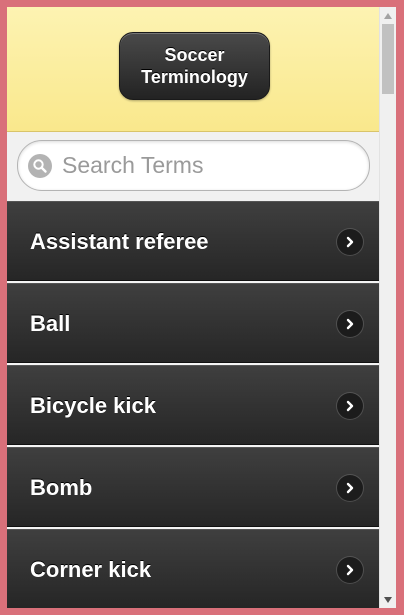  I want to click on list-item: Bomb, so click(193, 487).